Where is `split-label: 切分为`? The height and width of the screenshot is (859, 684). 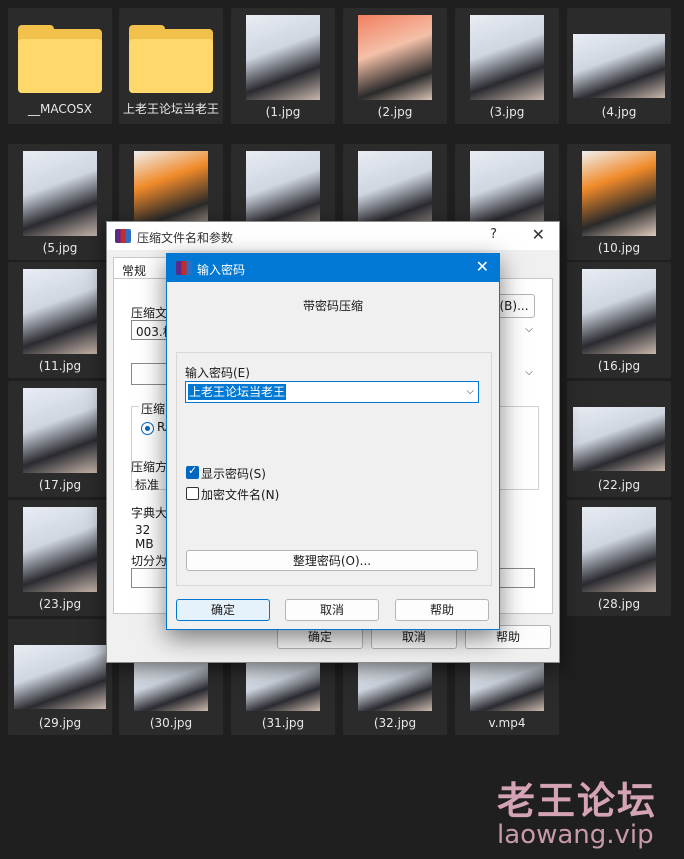
split-label: 切分为 is located at coordinates (149, 561).